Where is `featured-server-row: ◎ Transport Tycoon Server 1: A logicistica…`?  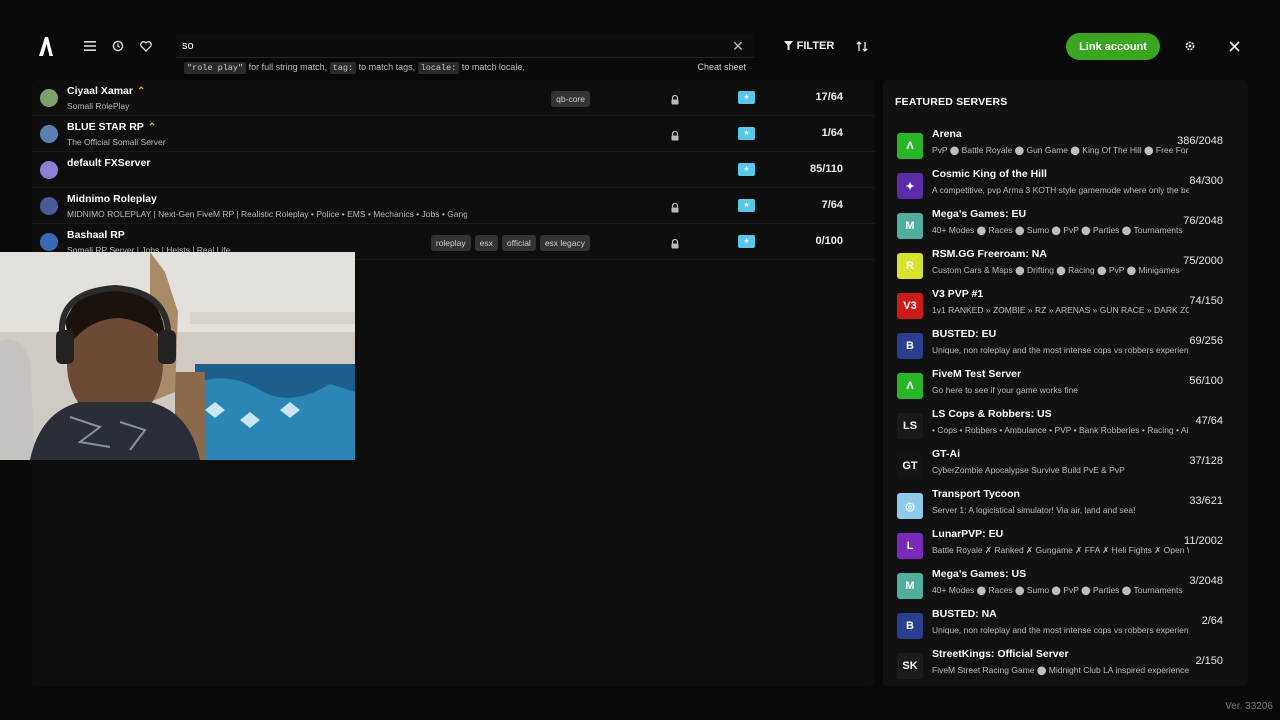 featured-server-row: ◎ Transport Tycoon Server 1: A logicistica… is located at coordinates (1067, 507).